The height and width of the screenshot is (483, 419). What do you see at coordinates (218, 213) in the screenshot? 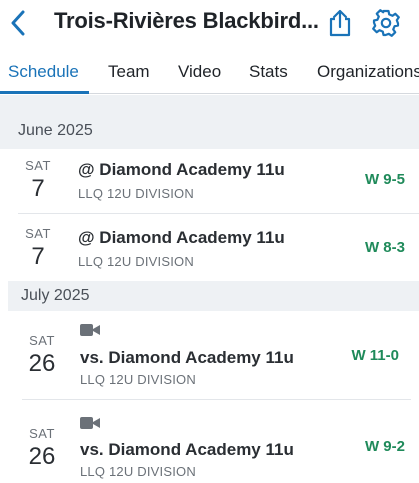
I see `row-divider` at bounding box center [218, 213].